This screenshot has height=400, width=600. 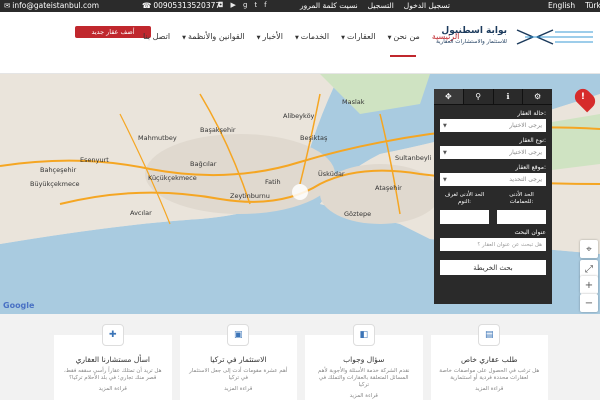 I want to click on search-title-input: هل تبحث عن عنوان العقار ؟, so click(x=493, y=244).